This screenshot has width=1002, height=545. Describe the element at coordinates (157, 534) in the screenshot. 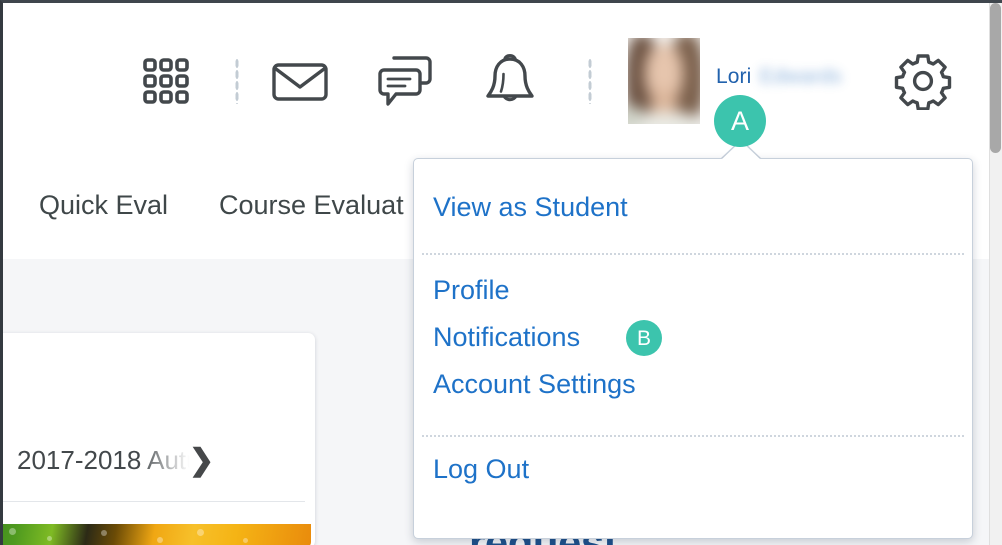

I see `course-card-image` at that location.